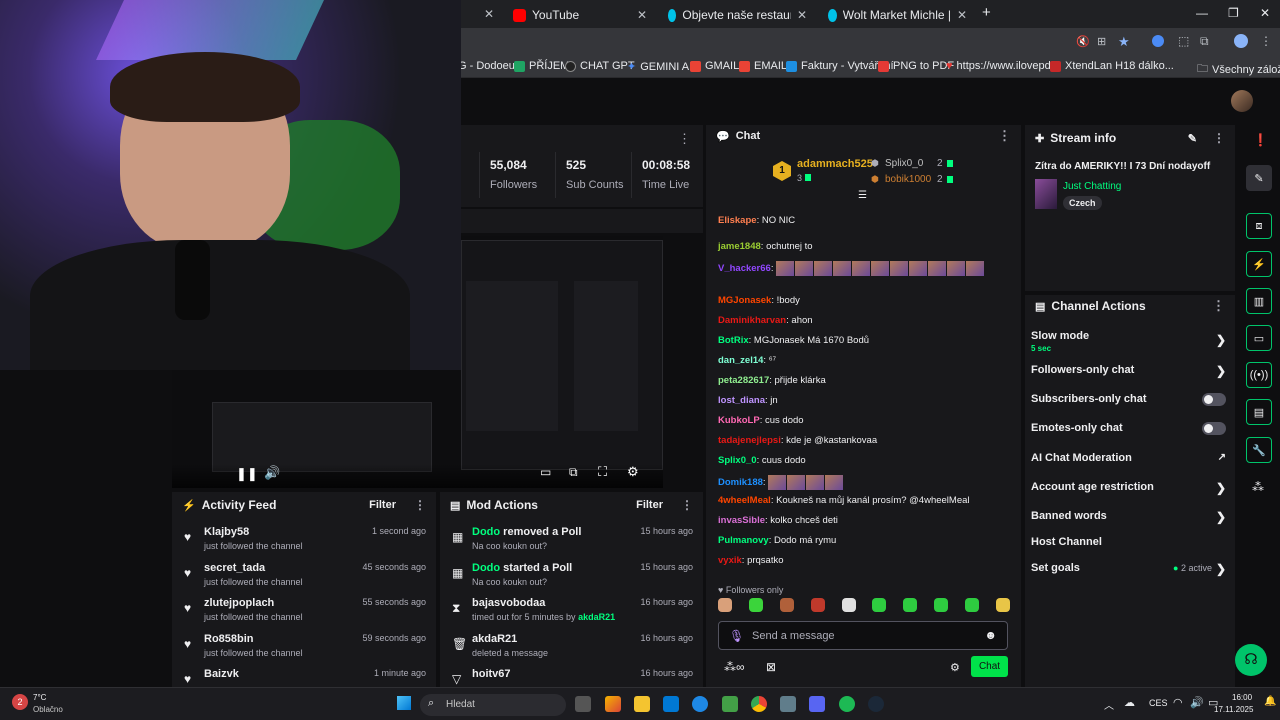  What do you see at coordinates (1128, 545) in the screenshot?
I see `channel-action-row: Host Channel` at bounding box center [1128, 545].